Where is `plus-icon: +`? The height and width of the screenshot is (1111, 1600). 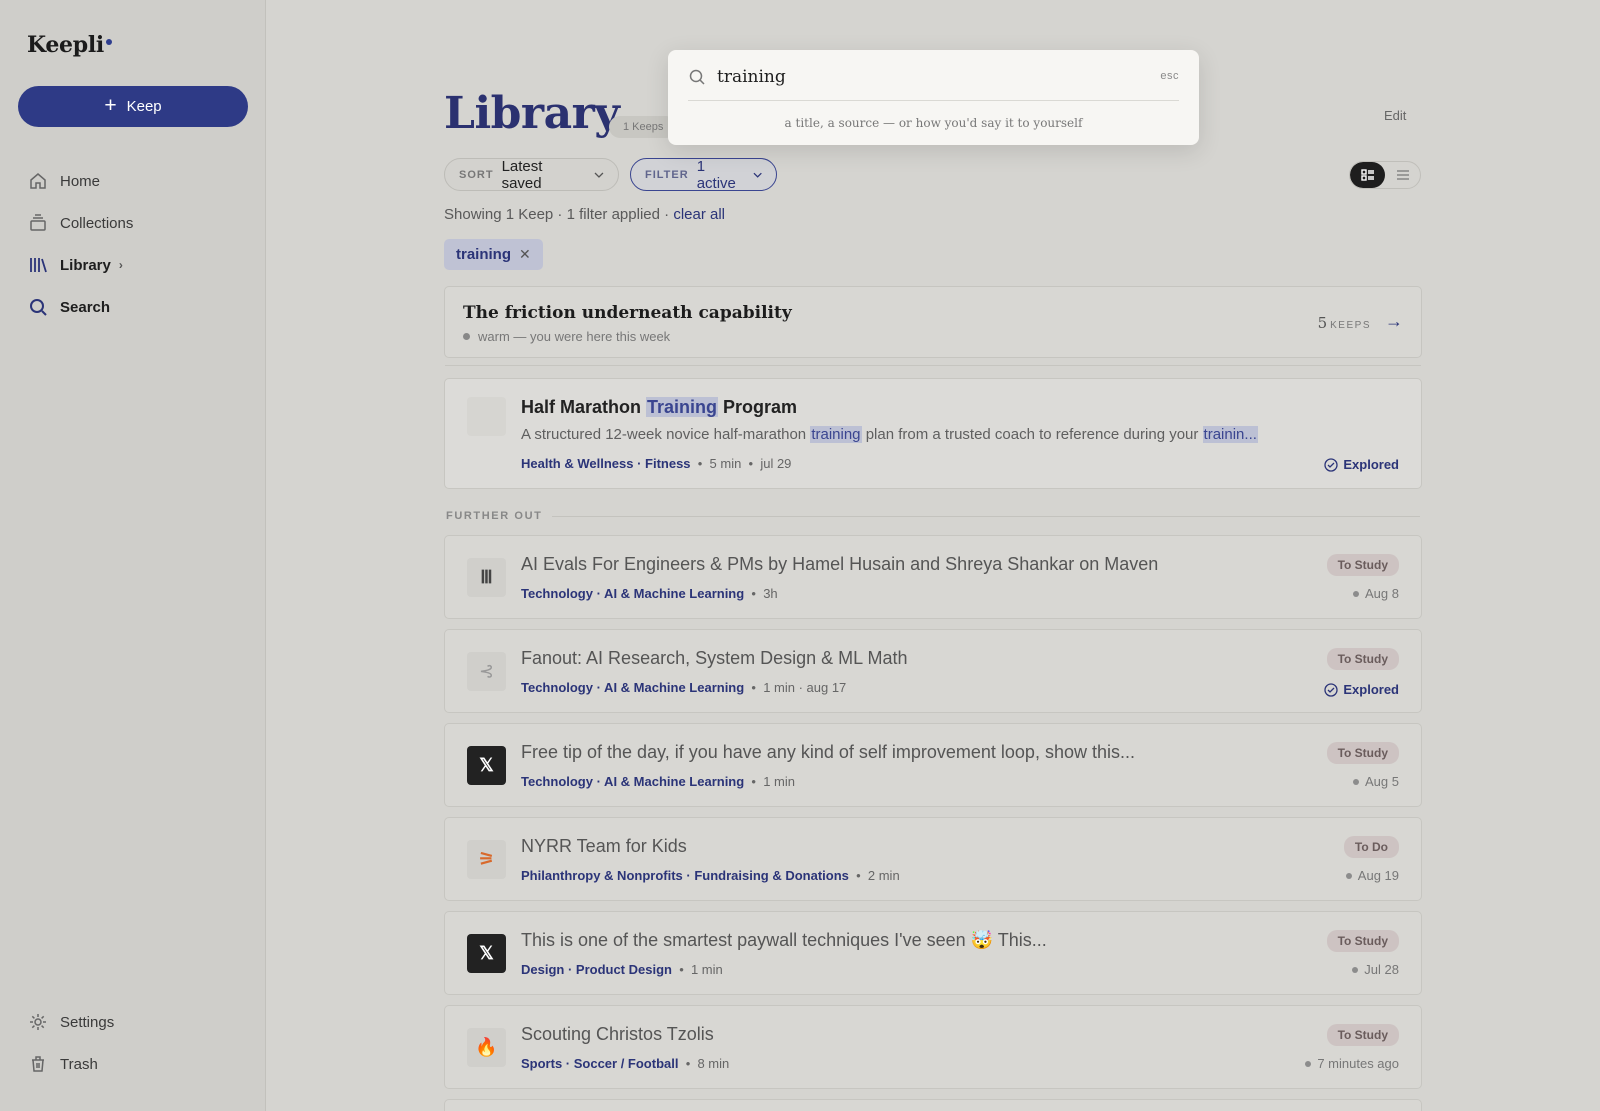 plus-icon: + is located at coordinates (110, 105).